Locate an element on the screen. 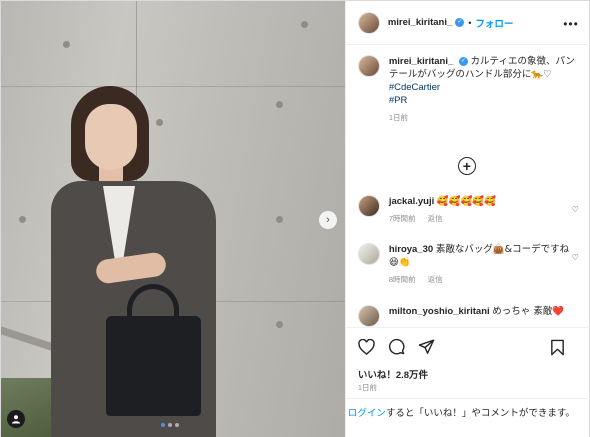 The width and height of the screenshot is (590, 437). comment-text: 🥰🥰🥰🥰🥰 is located at coordinates (466, 201).